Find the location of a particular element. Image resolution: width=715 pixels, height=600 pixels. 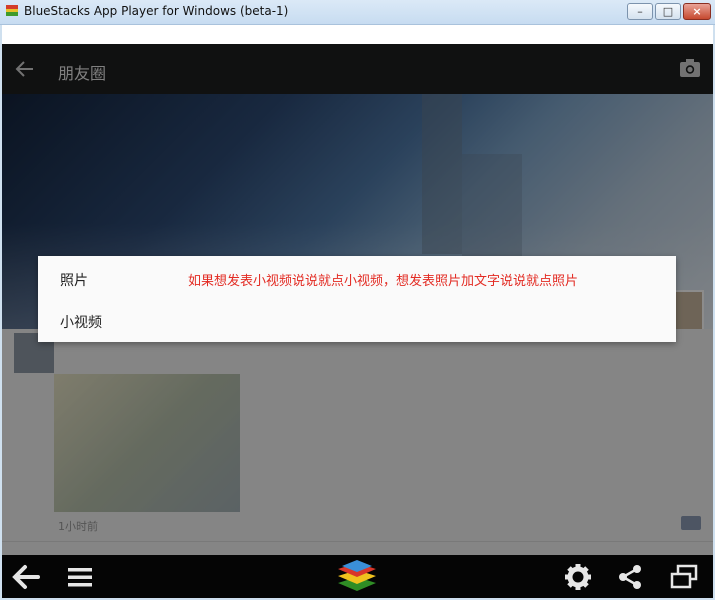

post-type-dialog: 照片 如果想发表小视频说说就点小视频，想发表照片加文字说说就点照片 小视频 is located at coordinates (357, 299).